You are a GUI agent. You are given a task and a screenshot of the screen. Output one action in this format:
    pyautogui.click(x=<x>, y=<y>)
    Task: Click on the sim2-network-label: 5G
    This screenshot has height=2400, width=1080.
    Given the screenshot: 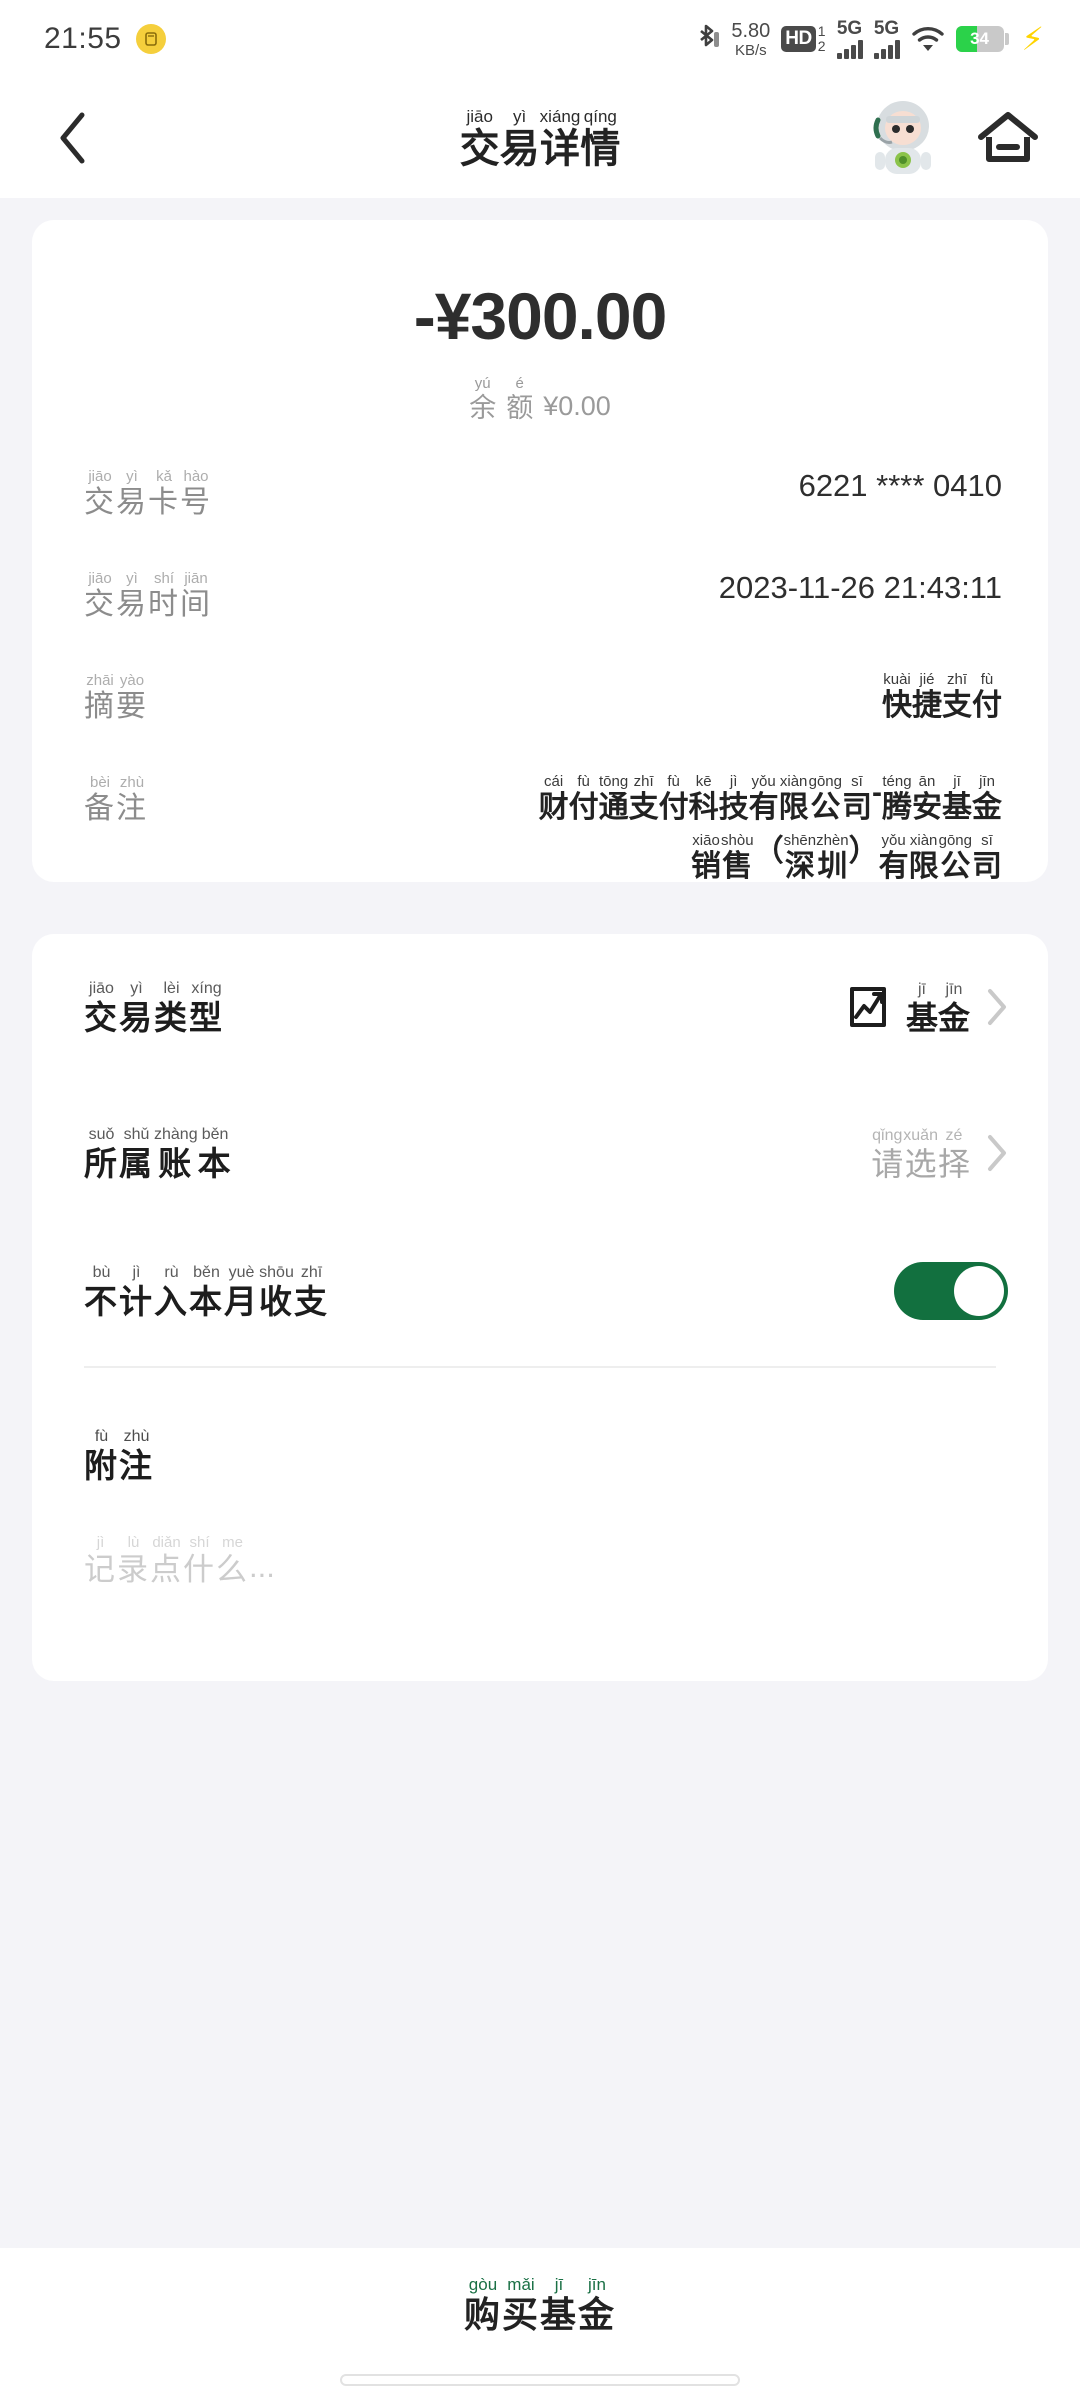 What is the action you would take?
    pyautogui.click(x=886, y=28)
    